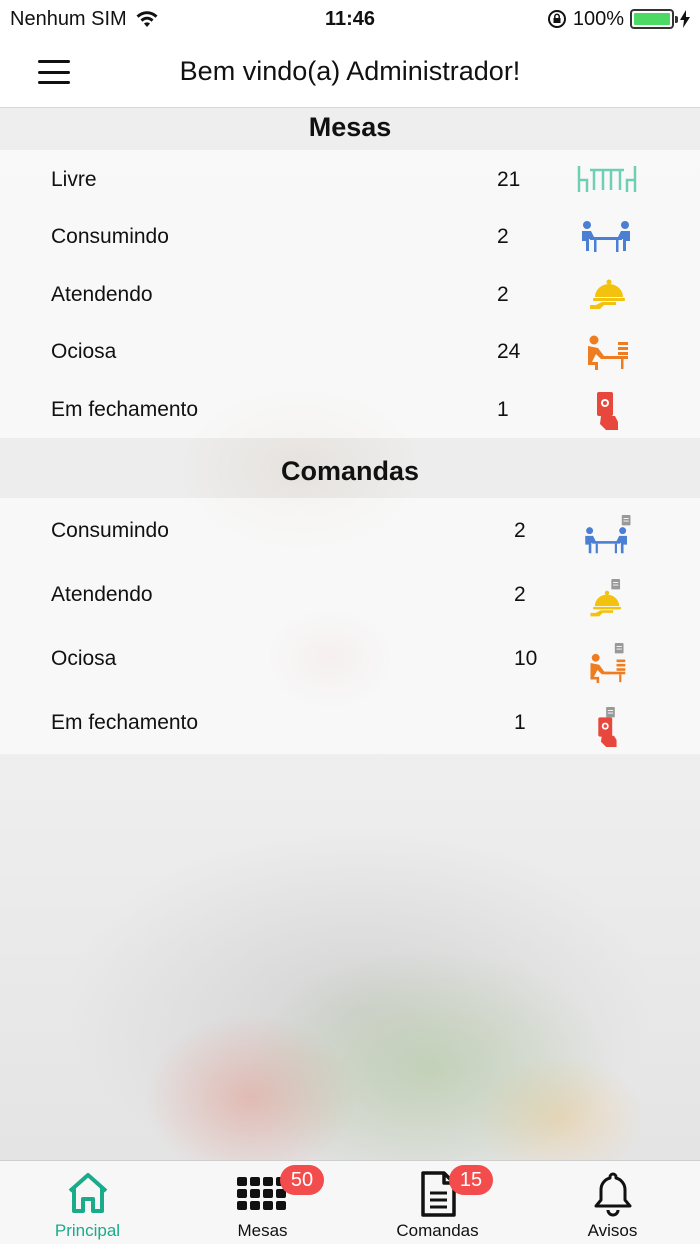 The width and height of the screenshot is (700, 1244). What do you see at coordinates (350, 595) in the screenshot?
I see `comandas-row-atendendo: Atendendo 2` at bounding box center [350, 595].